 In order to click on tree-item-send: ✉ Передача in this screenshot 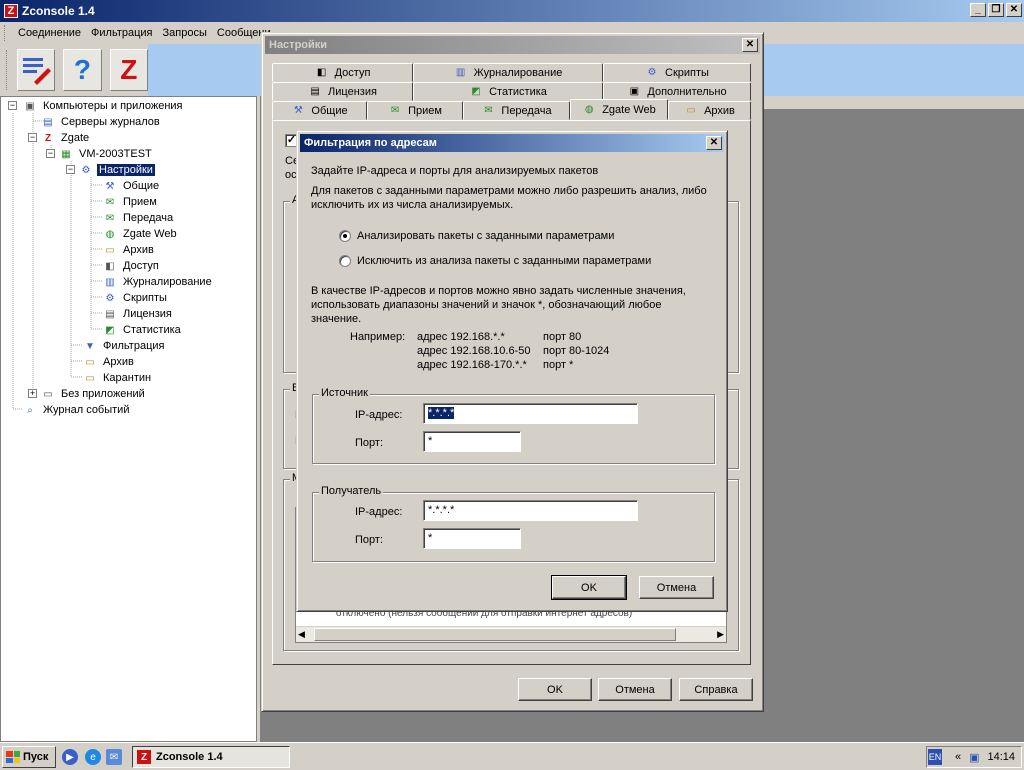, I will do `click(139, 218)`.